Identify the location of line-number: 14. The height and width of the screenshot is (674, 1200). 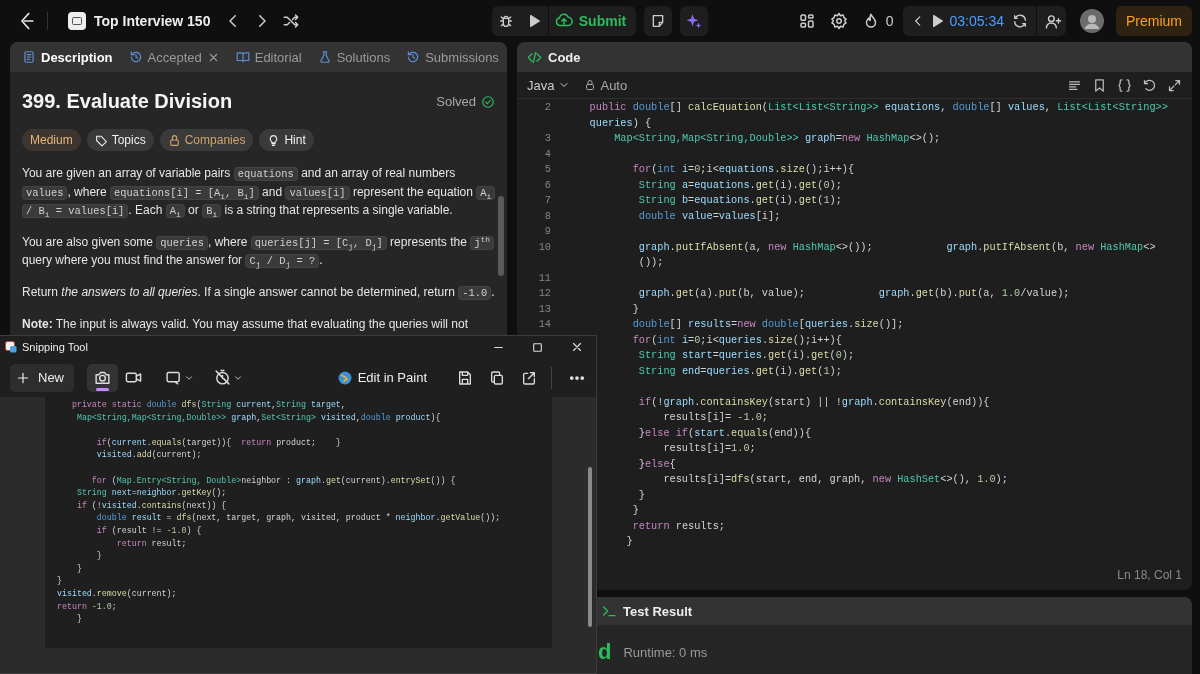
(544, 324).